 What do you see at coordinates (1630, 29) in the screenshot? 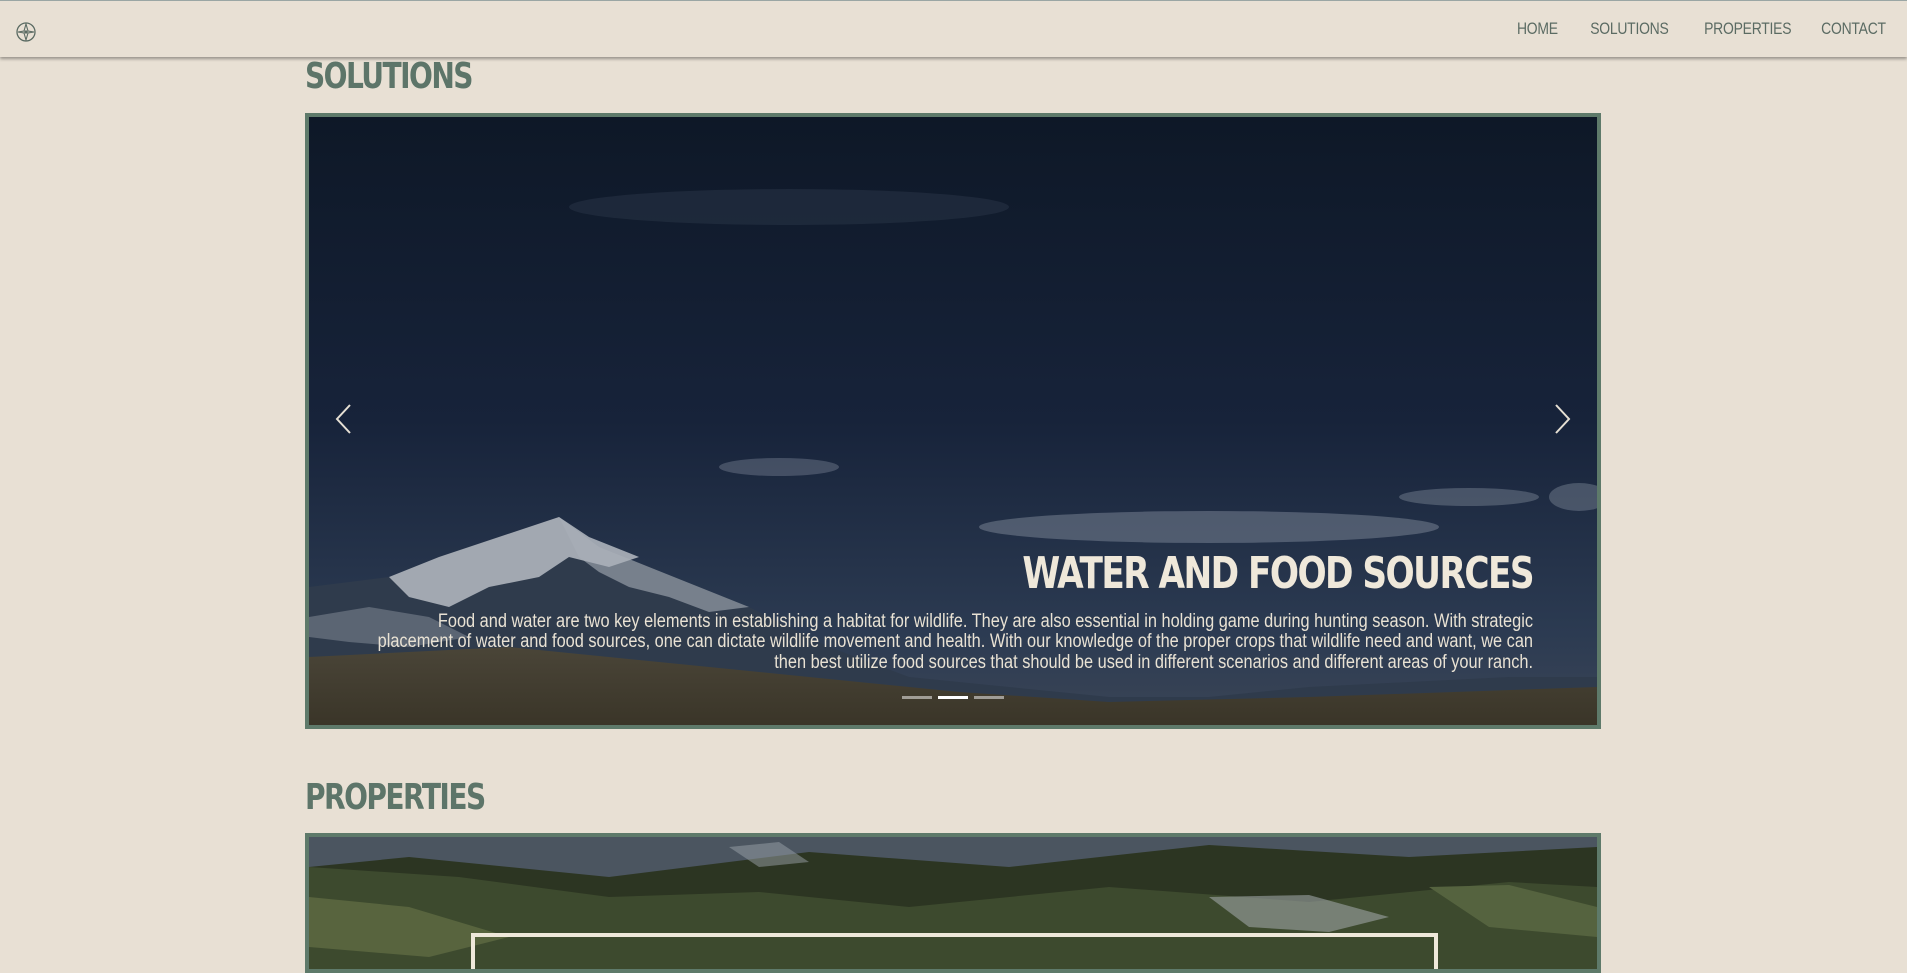
I see `nav-solutions-link: SOLUTIONS` at bounding box center [1630, 29].